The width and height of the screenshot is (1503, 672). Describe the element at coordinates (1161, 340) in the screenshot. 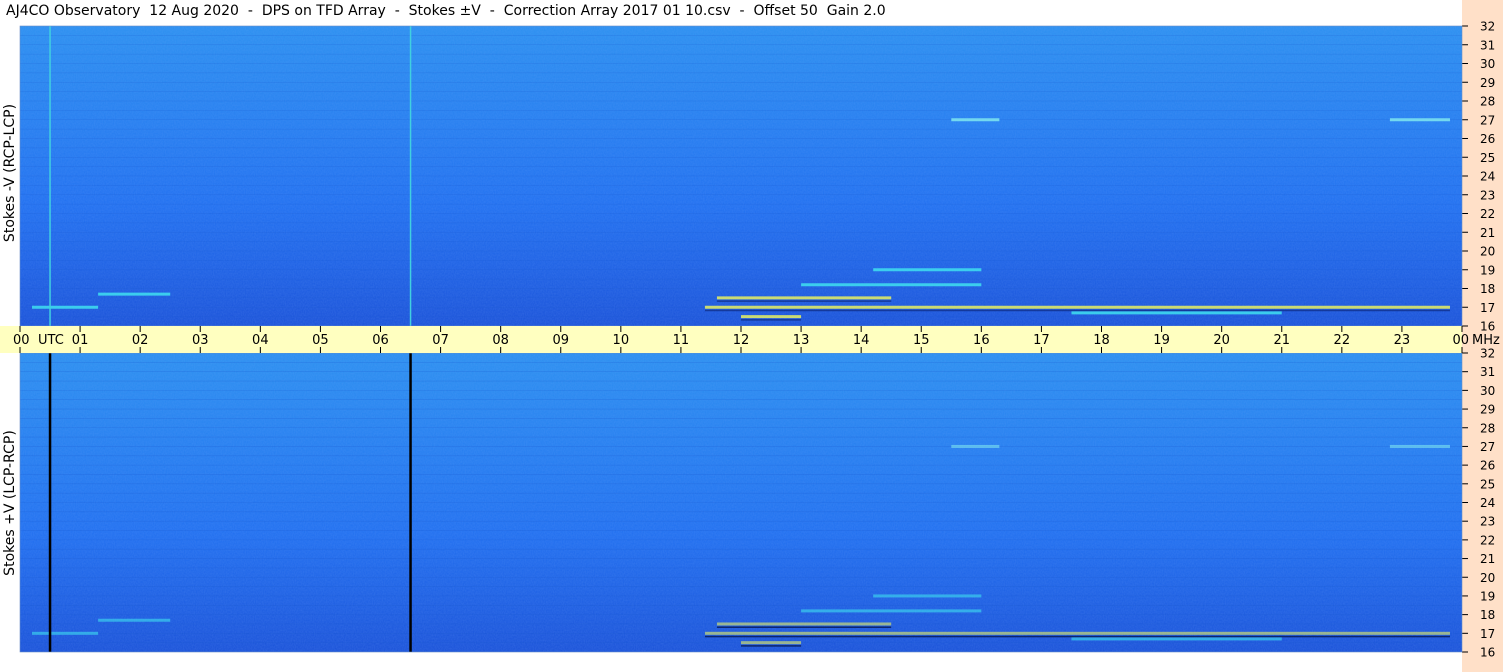

I see `time-tick-label: 19` at that location.